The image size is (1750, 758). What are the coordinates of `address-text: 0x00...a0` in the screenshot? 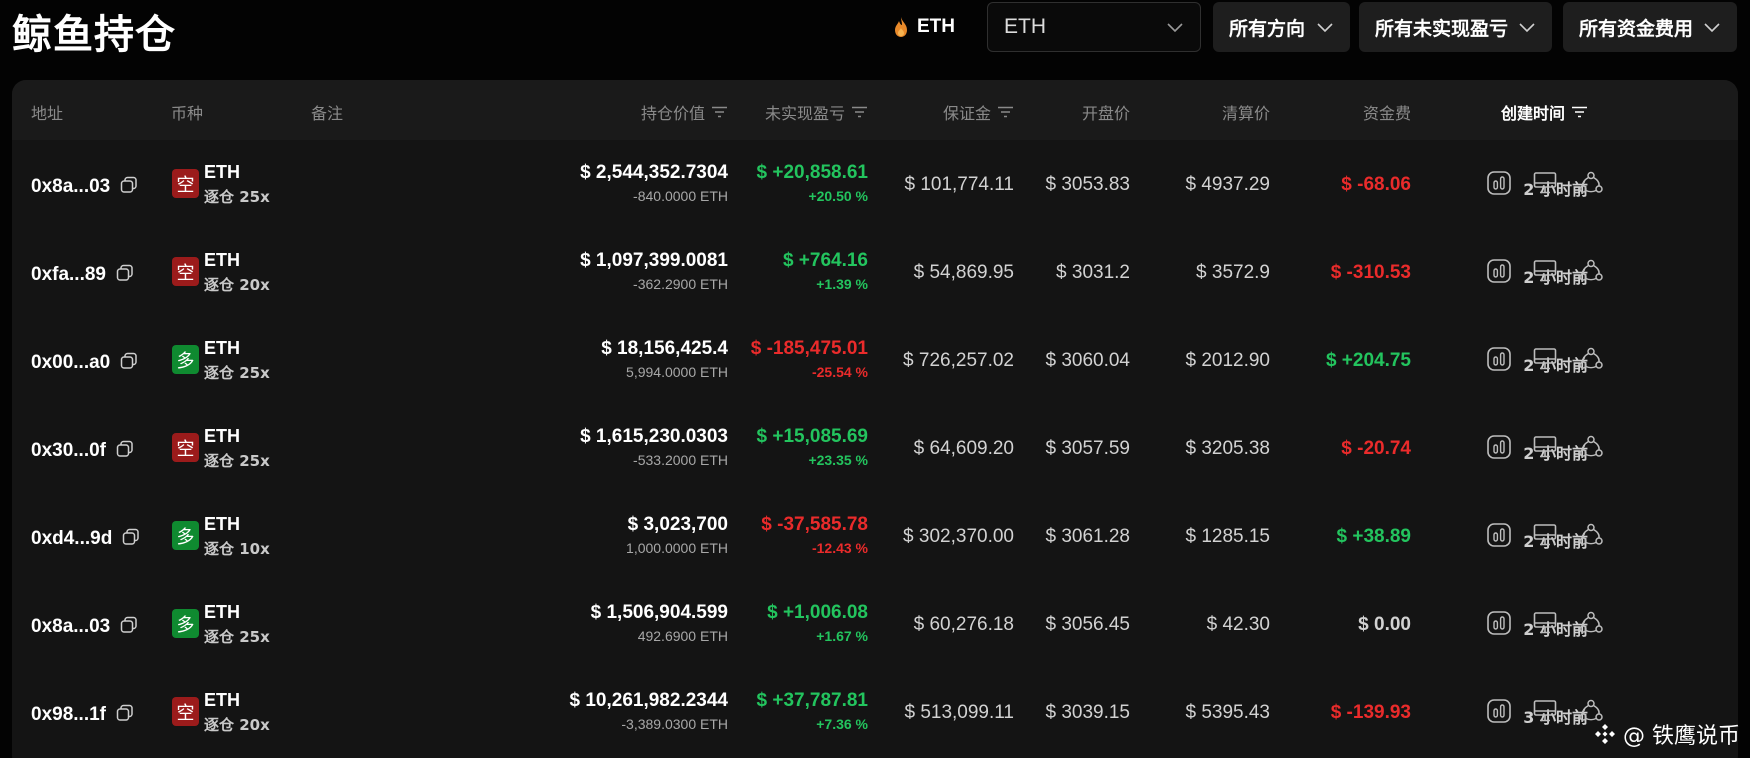 It's located at (71, 362).